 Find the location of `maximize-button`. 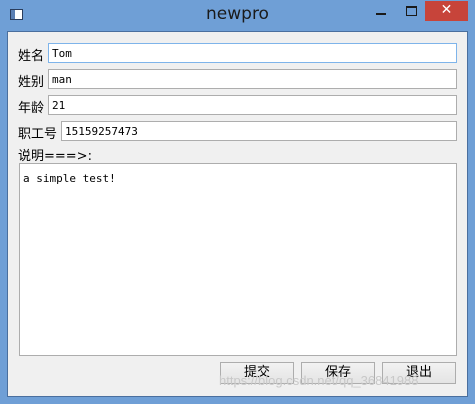

maximize-button is located at coordinates (411, 11).